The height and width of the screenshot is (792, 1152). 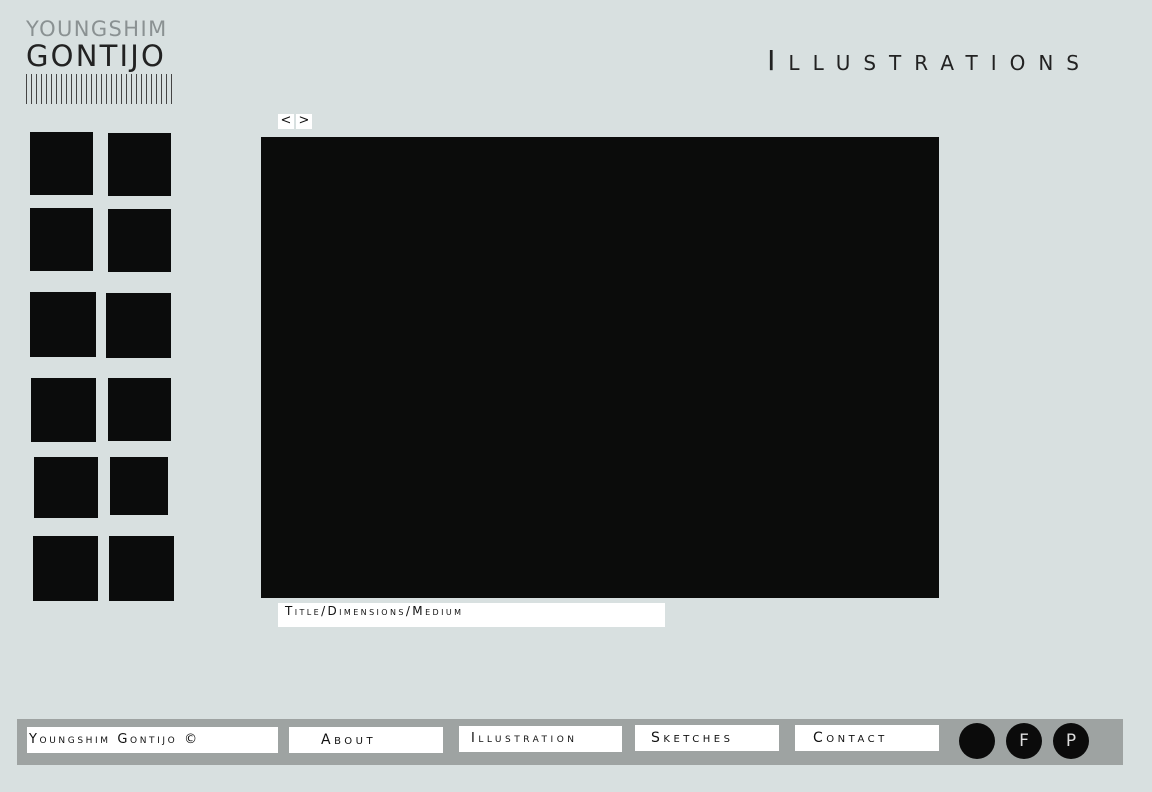 I want to click on logo-barcode-graphic, so click(x=100, y=89).